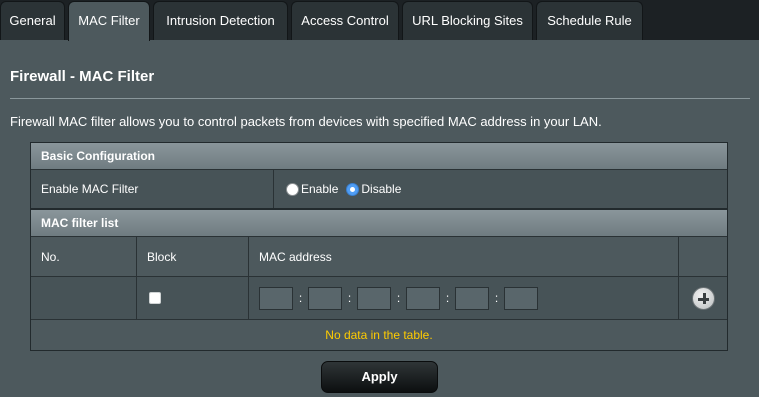 Image resolution: width=759 pixels, height=397 pixels. What do you see at coordinates (325, 298) in the screenshot?
I see `mac-octet-2-input` at bounding box center [325, 298].